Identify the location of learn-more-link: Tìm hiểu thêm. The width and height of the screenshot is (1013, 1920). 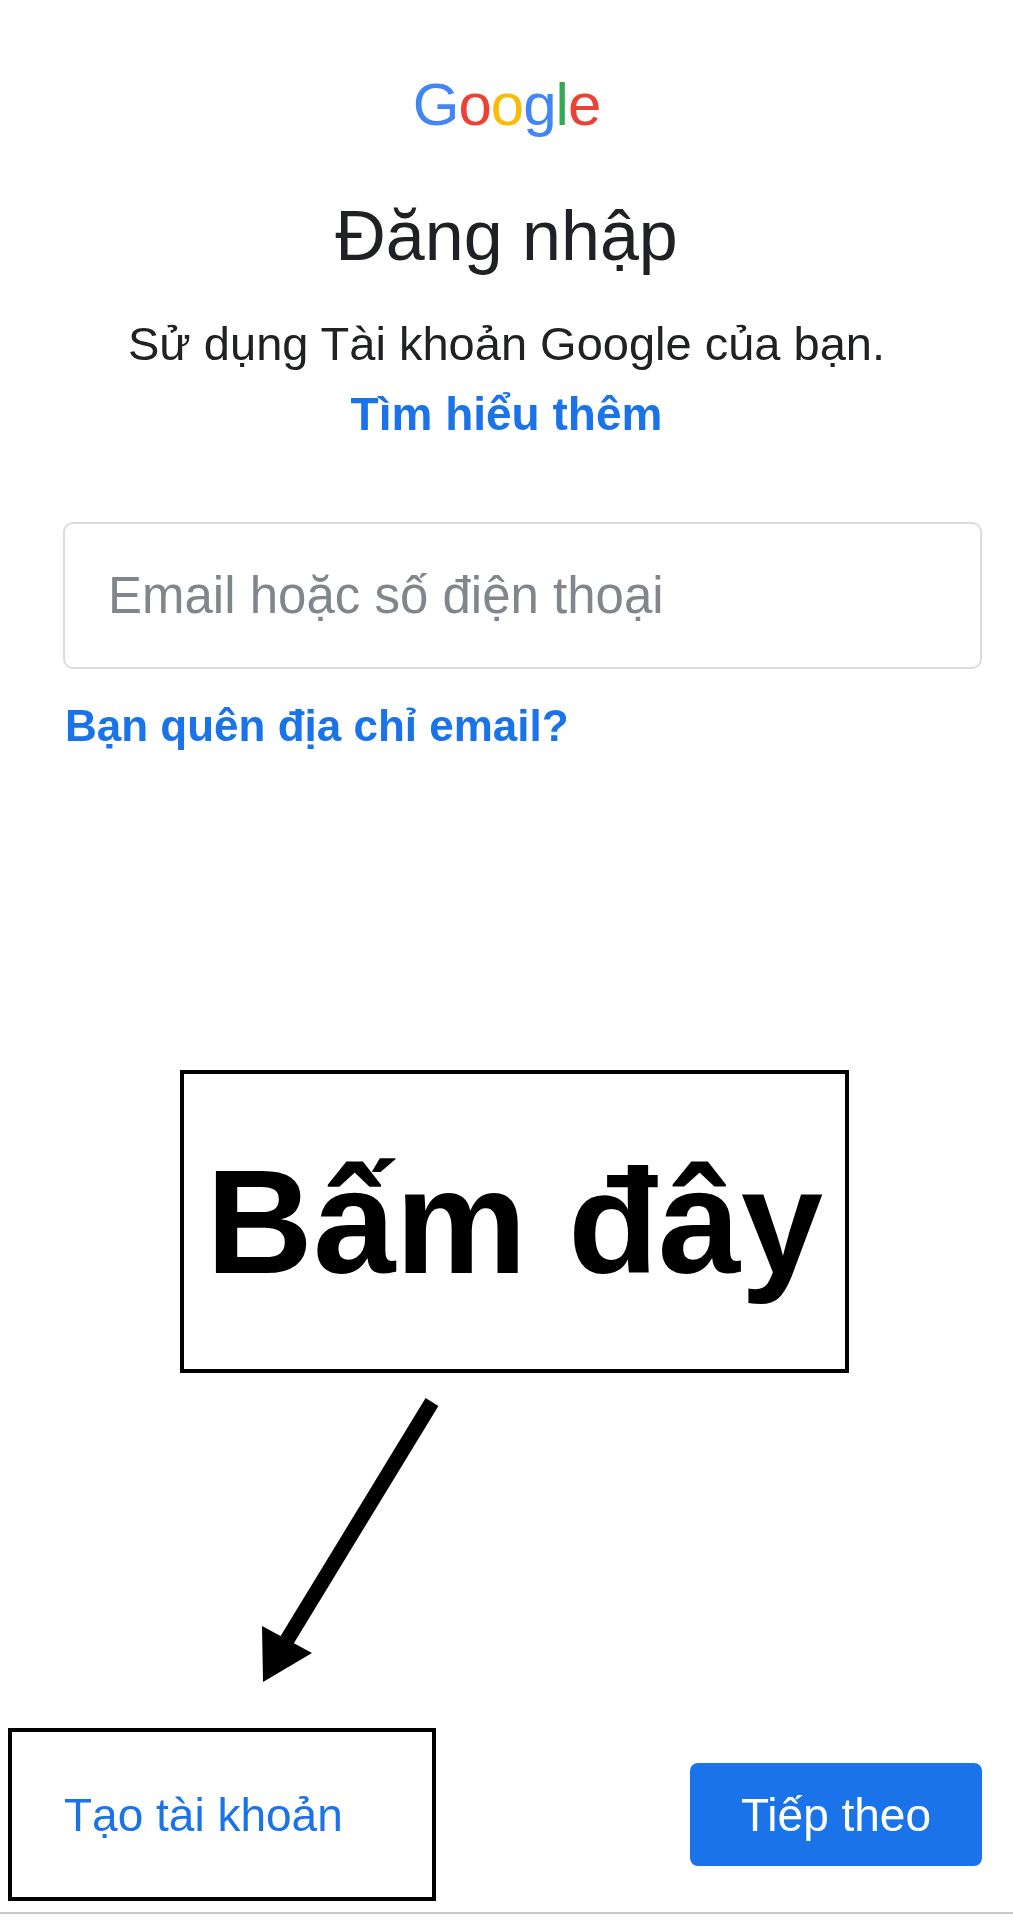
(506, 414).